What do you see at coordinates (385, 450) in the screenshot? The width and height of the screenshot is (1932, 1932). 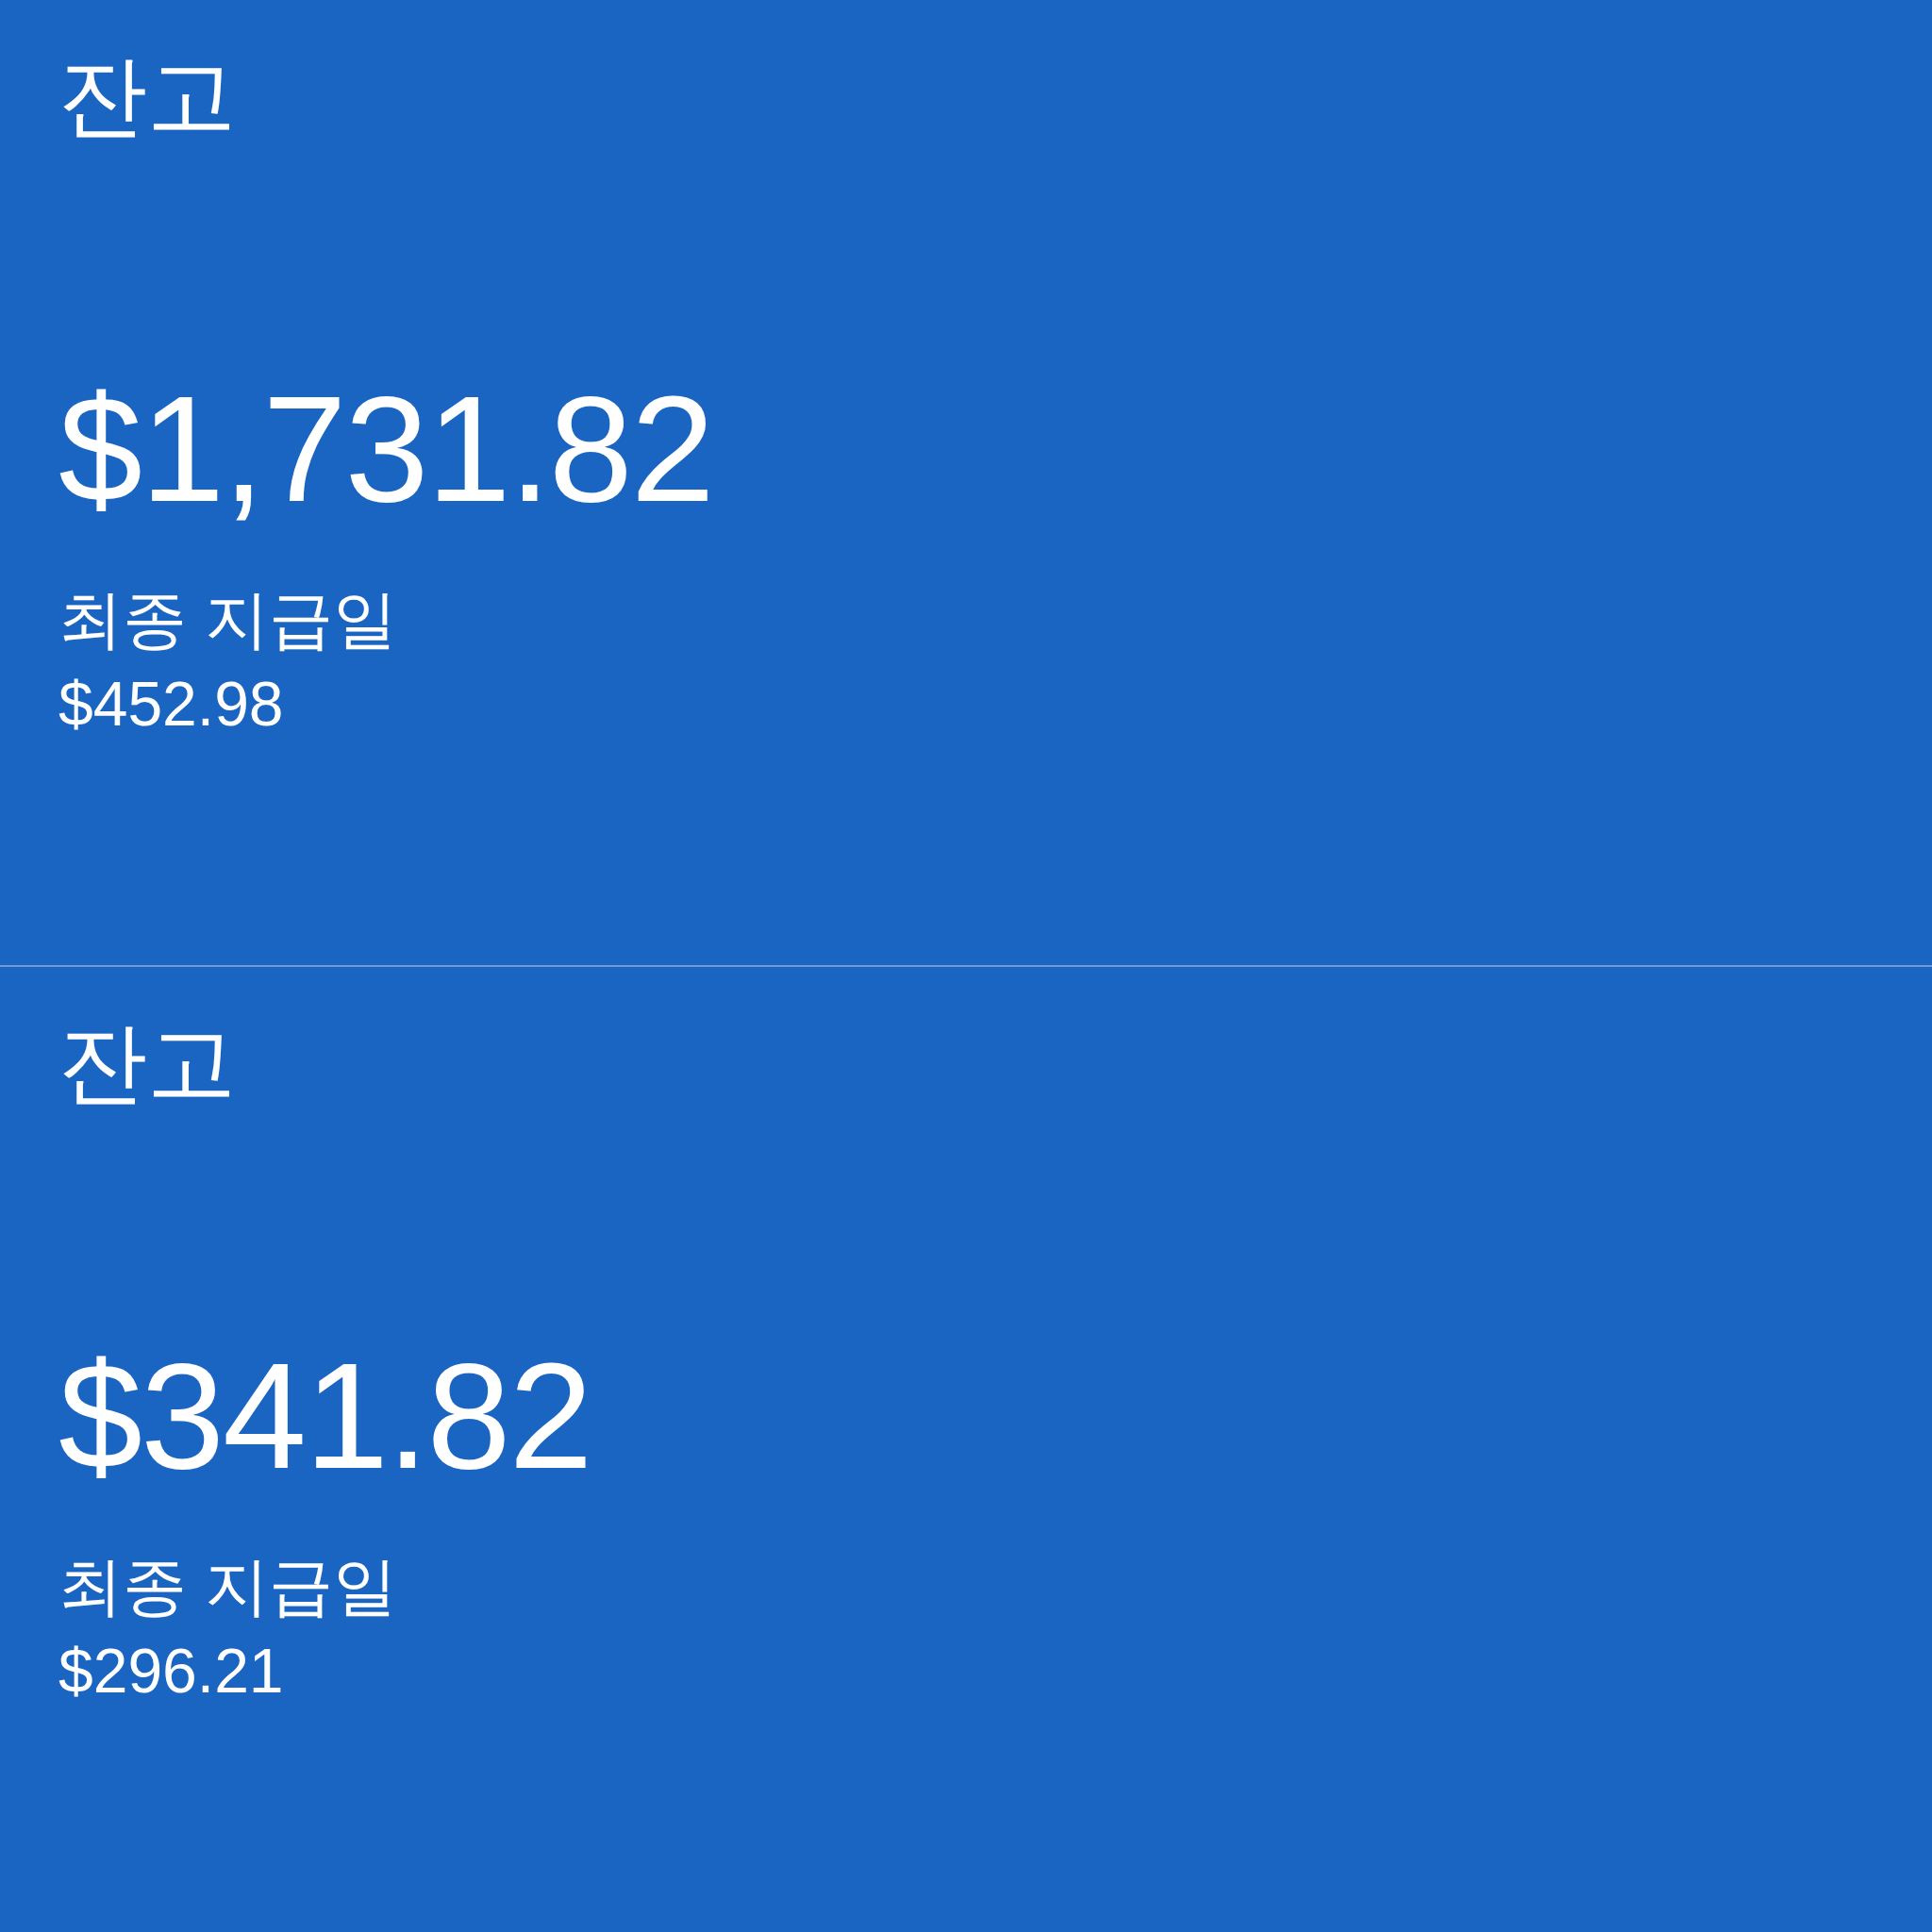 I see `balance-amount: $1,731.82` at bounding box center [385, 450].